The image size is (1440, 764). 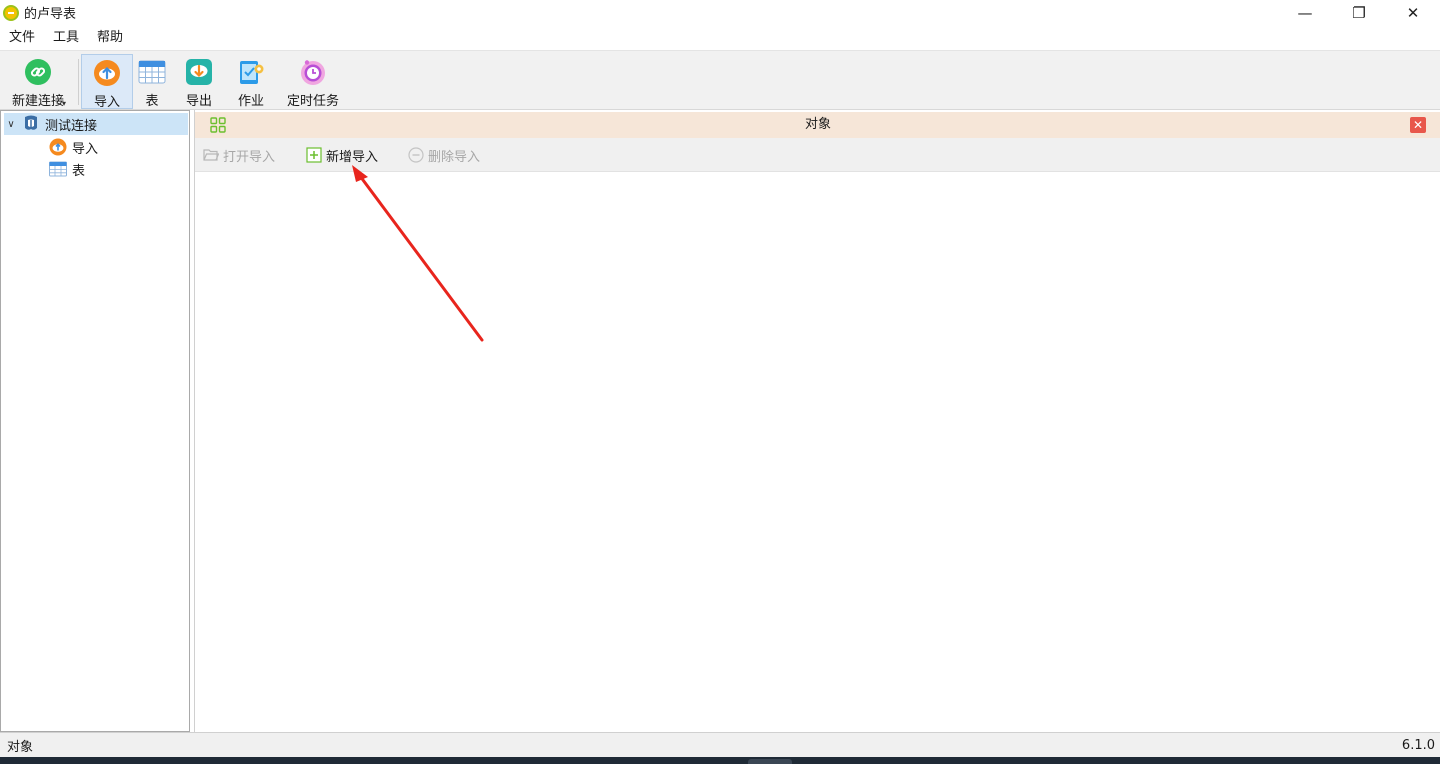 I want to click on export-label: 导出, so click(x=198, y=101).